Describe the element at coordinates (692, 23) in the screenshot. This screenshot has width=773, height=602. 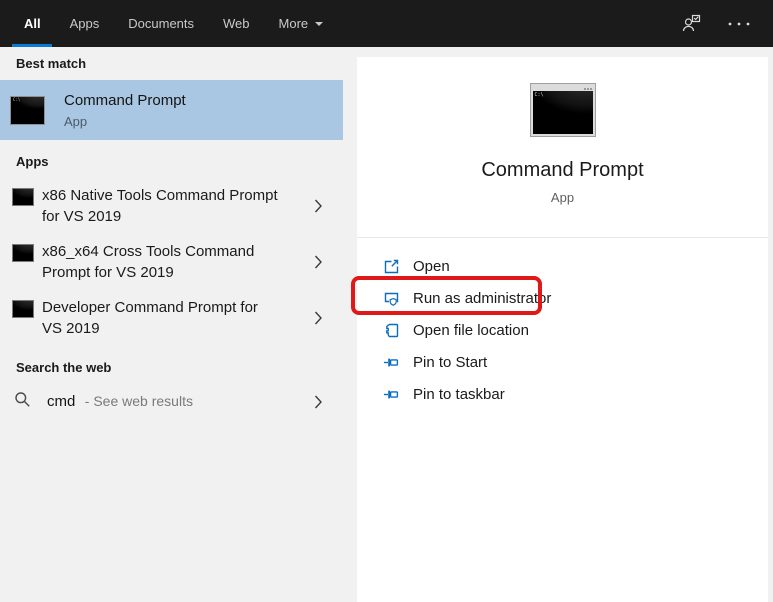
I see `feedback-account-icon` at that location.